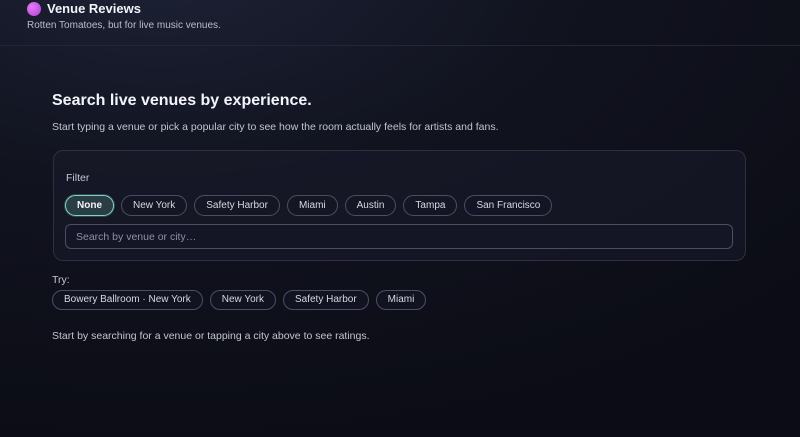 The height and width of the screenshot is (437, 800). Describe the element at coordinates (430, 205) in the screenshot. I see `filter-chip-tampa: Tampa` at that location.